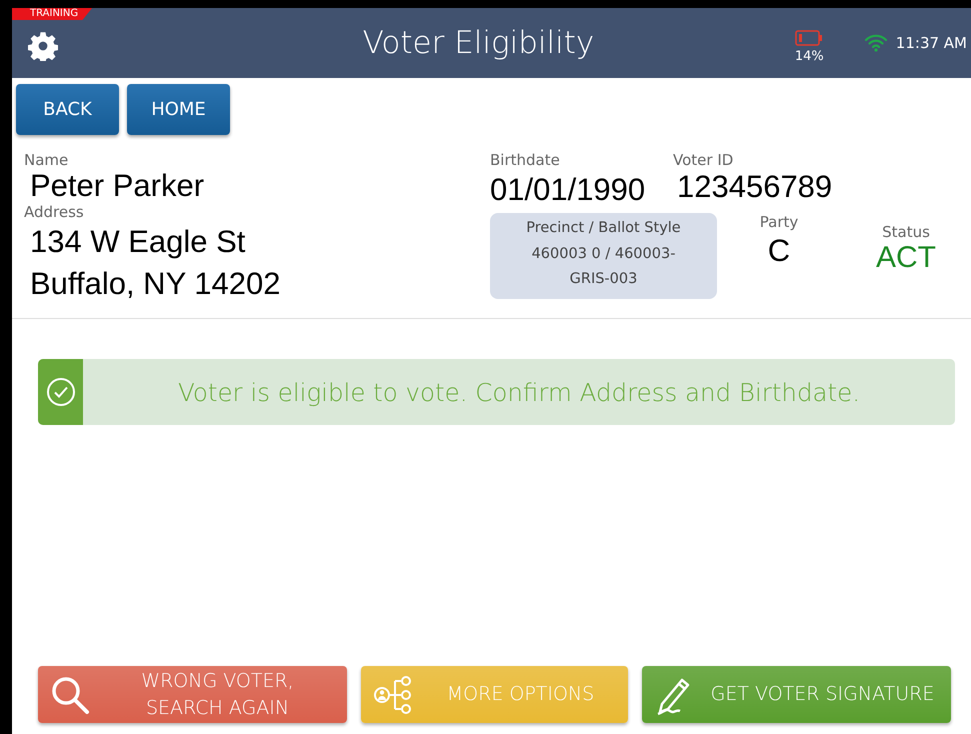  What do you see at coordinates (906, 258) in the screenshot?
I see `status-value: ACT` at bounding box center [906, 258].